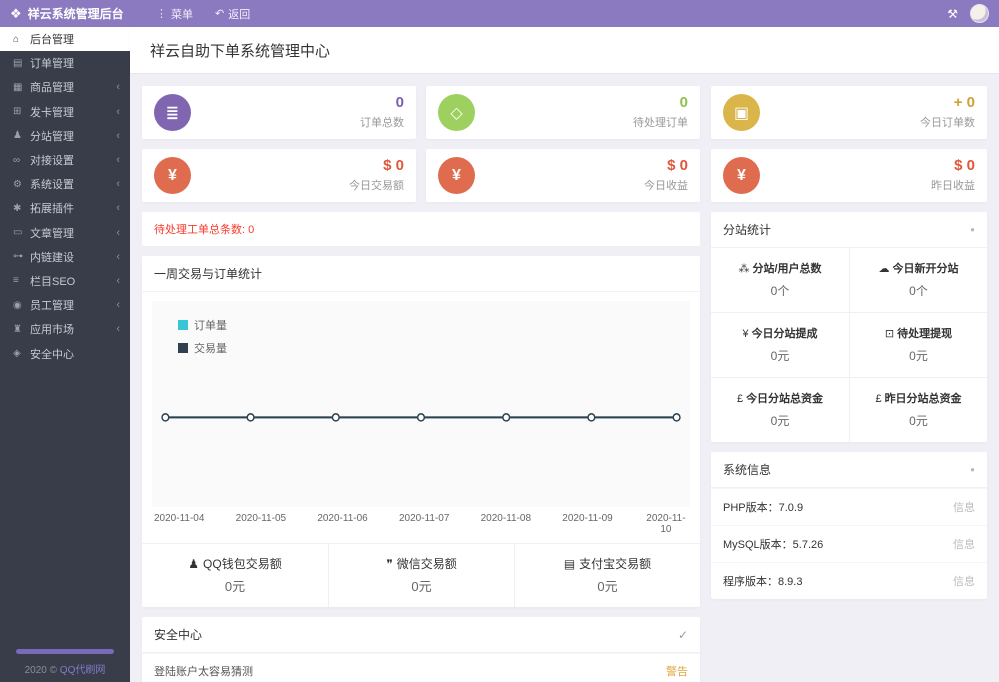  I want to click on legend-swatch-orders, so click(183, 325).